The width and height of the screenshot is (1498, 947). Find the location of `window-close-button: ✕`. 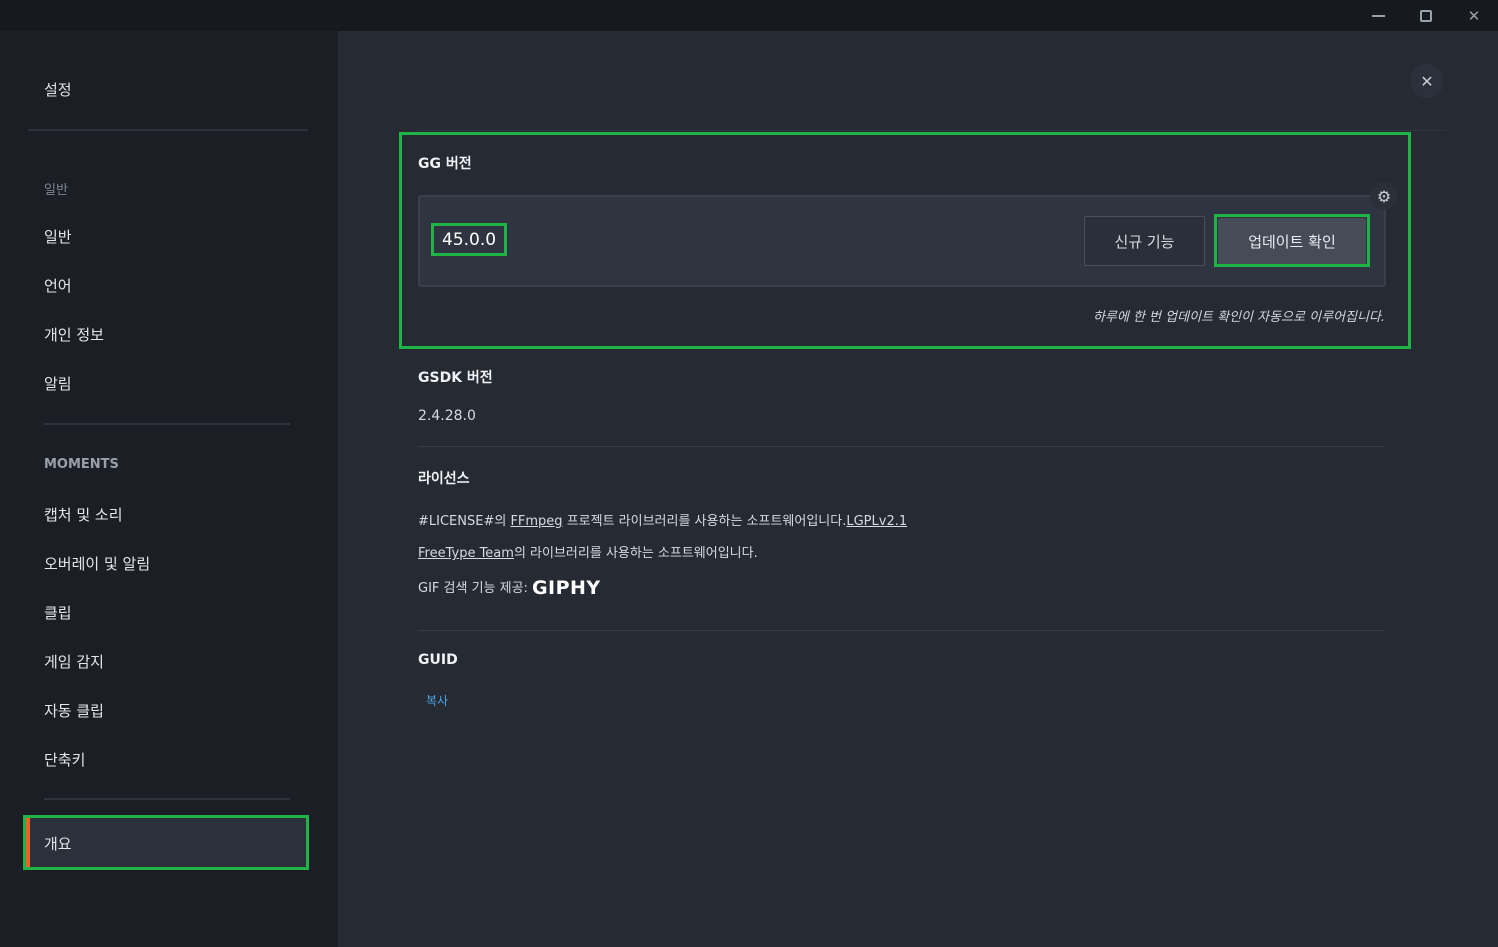

window-close-button: ✕ is located at coordinates (1474, 15).